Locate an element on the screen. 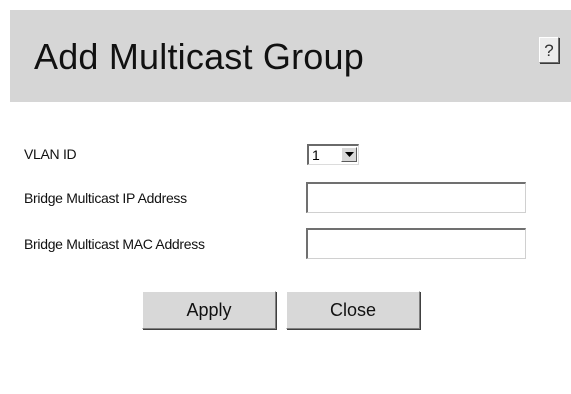 The height and width of the screenshot is (394, 571). help-button: ? is located at coordinates (549, 50).